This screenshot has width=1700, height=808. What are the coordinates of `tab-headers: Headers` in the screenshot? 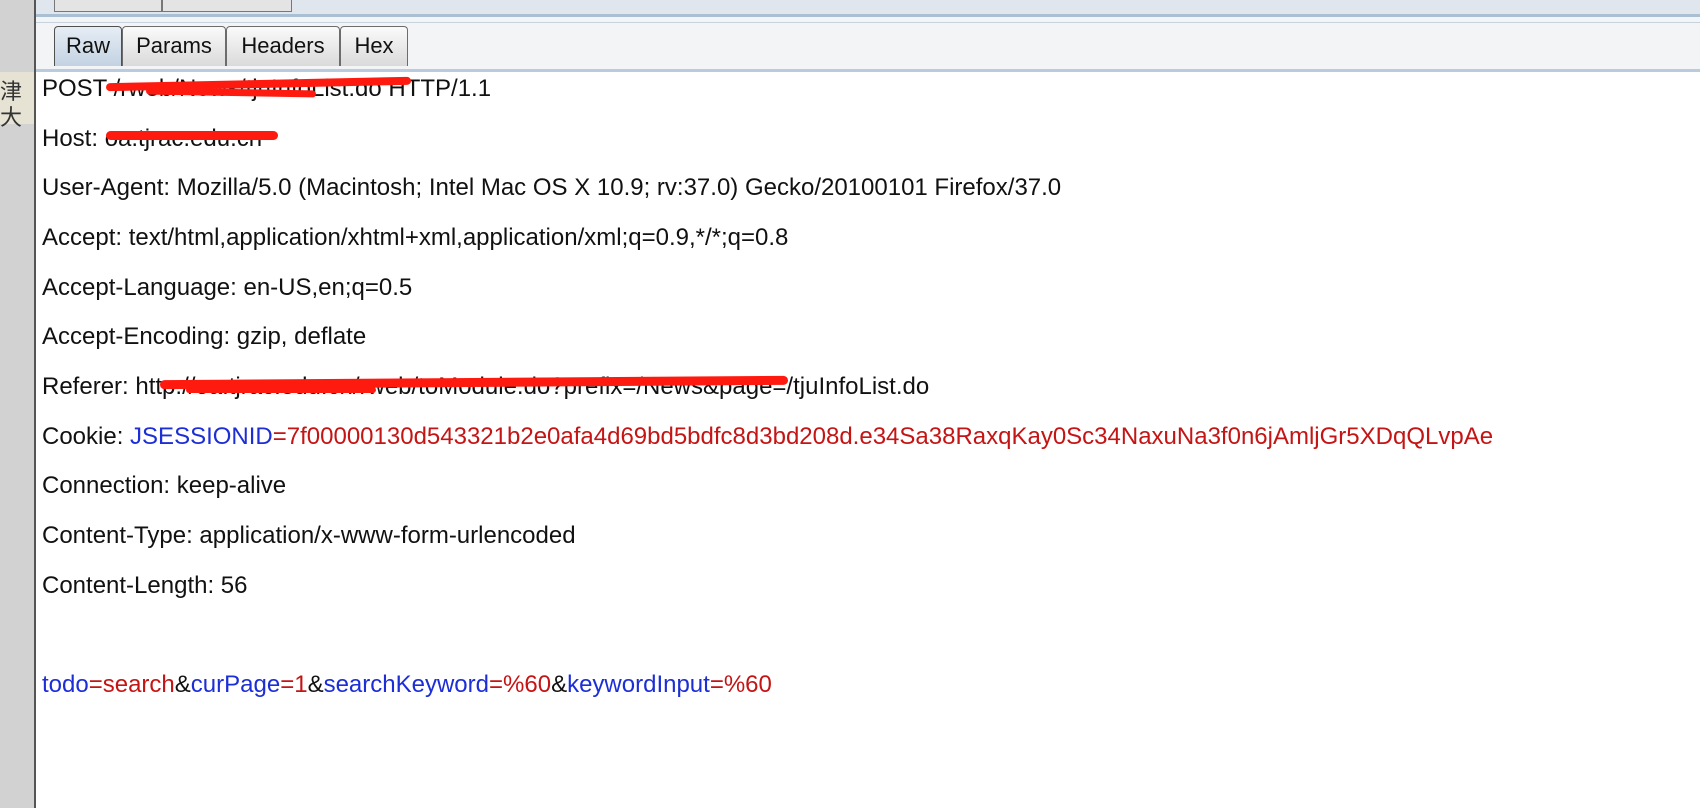 It's located at (283, 46).